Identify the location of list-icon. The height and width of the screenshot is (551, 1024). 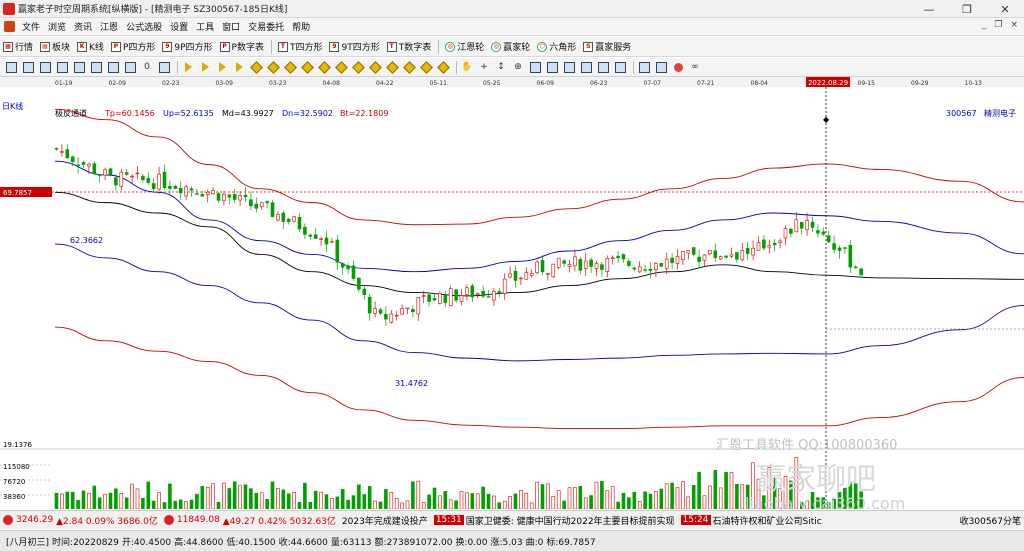
(644, 67).